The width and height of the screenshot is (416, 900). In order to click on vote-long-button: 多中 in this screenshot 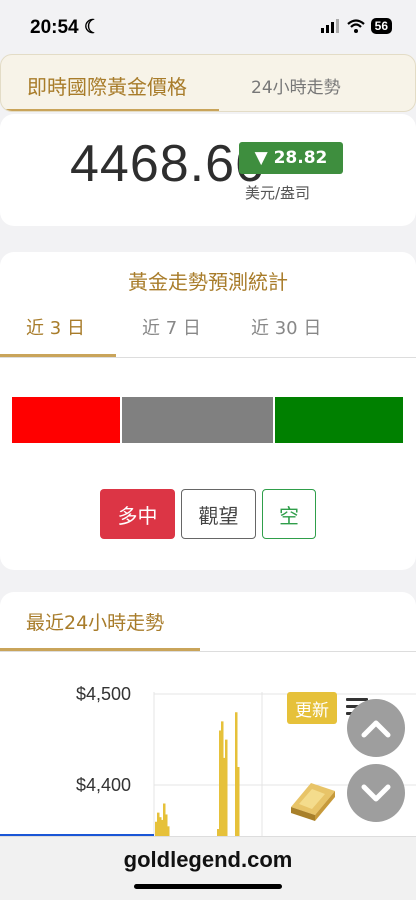, I will do `click(137, 514)`.